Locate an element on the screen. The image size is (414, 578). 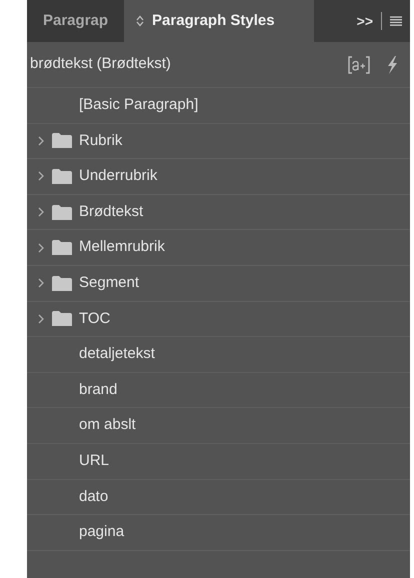
style-group-row: Brødtekst is located at coordinates (218, 212).